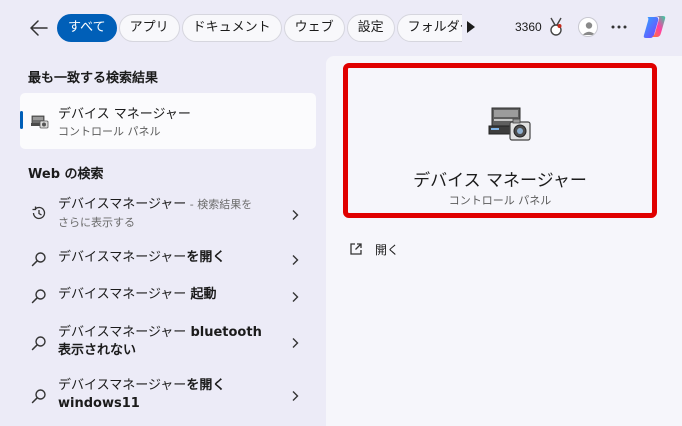 The width and height of the screenshot is (682, 426). Describe the element at coordinates (219, 204) in the screenshot. I see `web-result-hint: - 検索結果を` at that location.